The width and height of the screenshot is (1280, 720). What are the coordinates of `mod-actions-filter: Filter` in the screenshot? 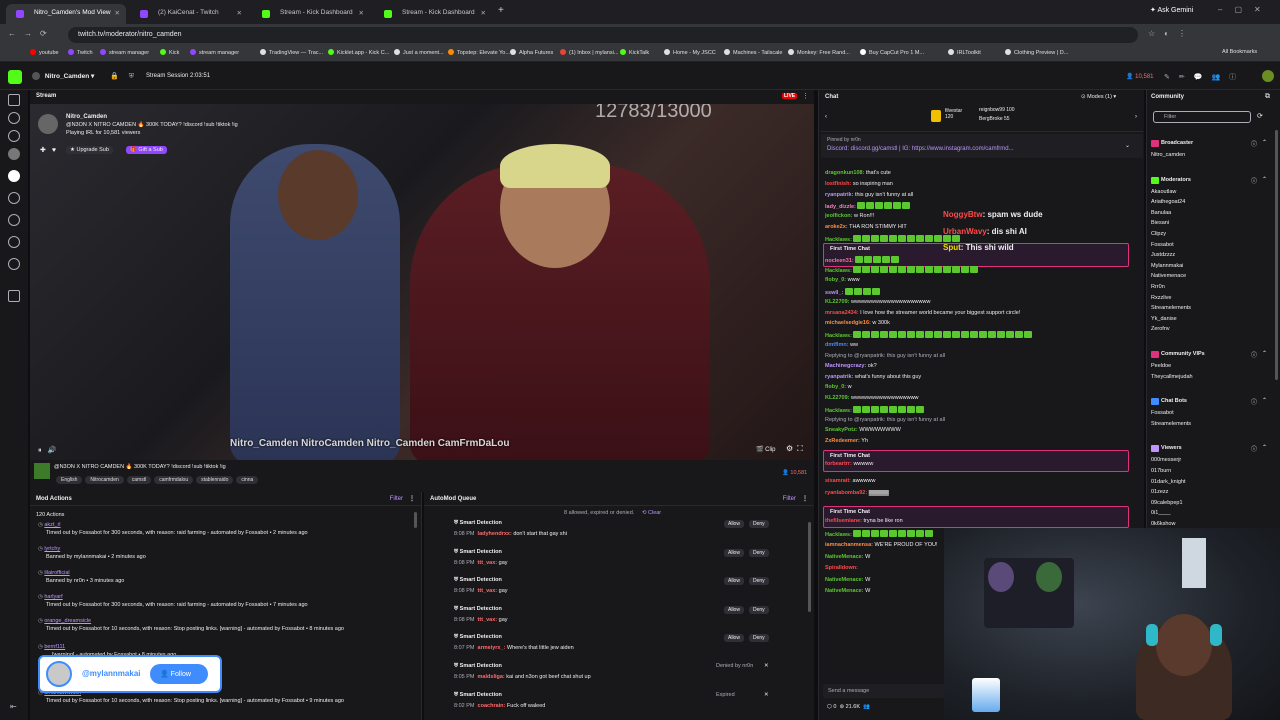 It's located at (396, 499).